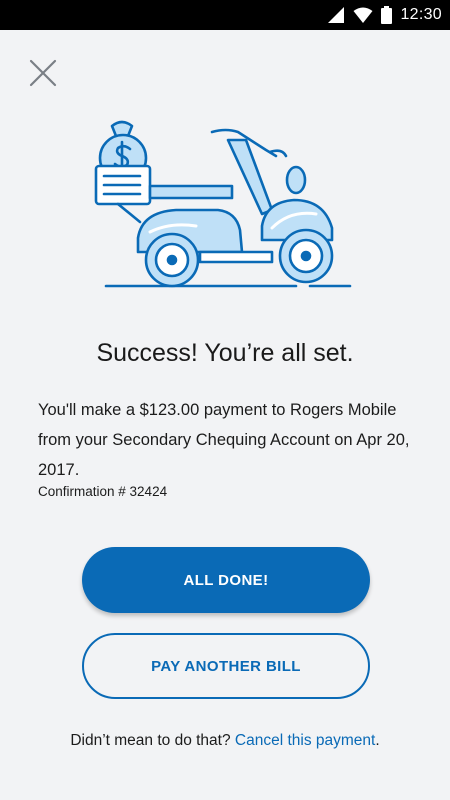 Image resolution: width=450 pixels, height=800 pixels. I want to click on status-bar: 12:30, so click(225, 15).